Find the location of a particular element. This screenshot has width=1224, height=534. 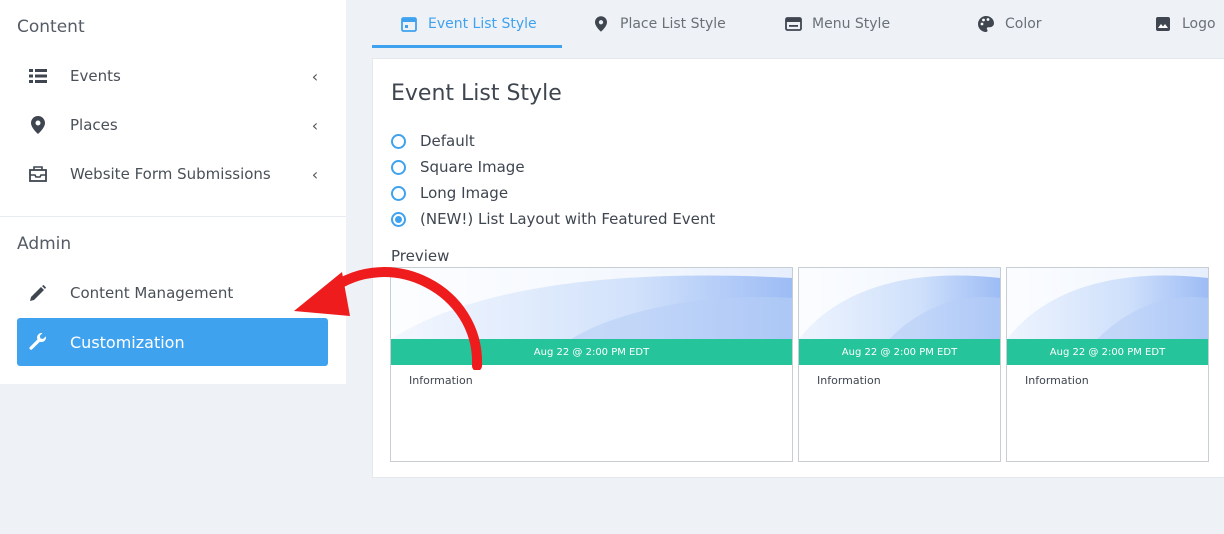

tab-label: Logo is located at coordinates (1199, 24).